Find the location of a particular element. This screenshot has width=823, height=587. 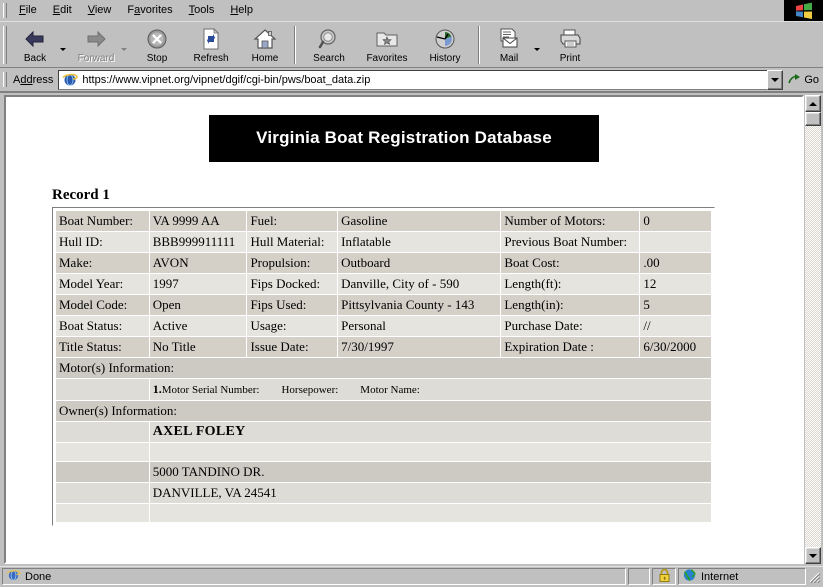

forward-dropdown-caret-icon is located at coordinates (126, 44).